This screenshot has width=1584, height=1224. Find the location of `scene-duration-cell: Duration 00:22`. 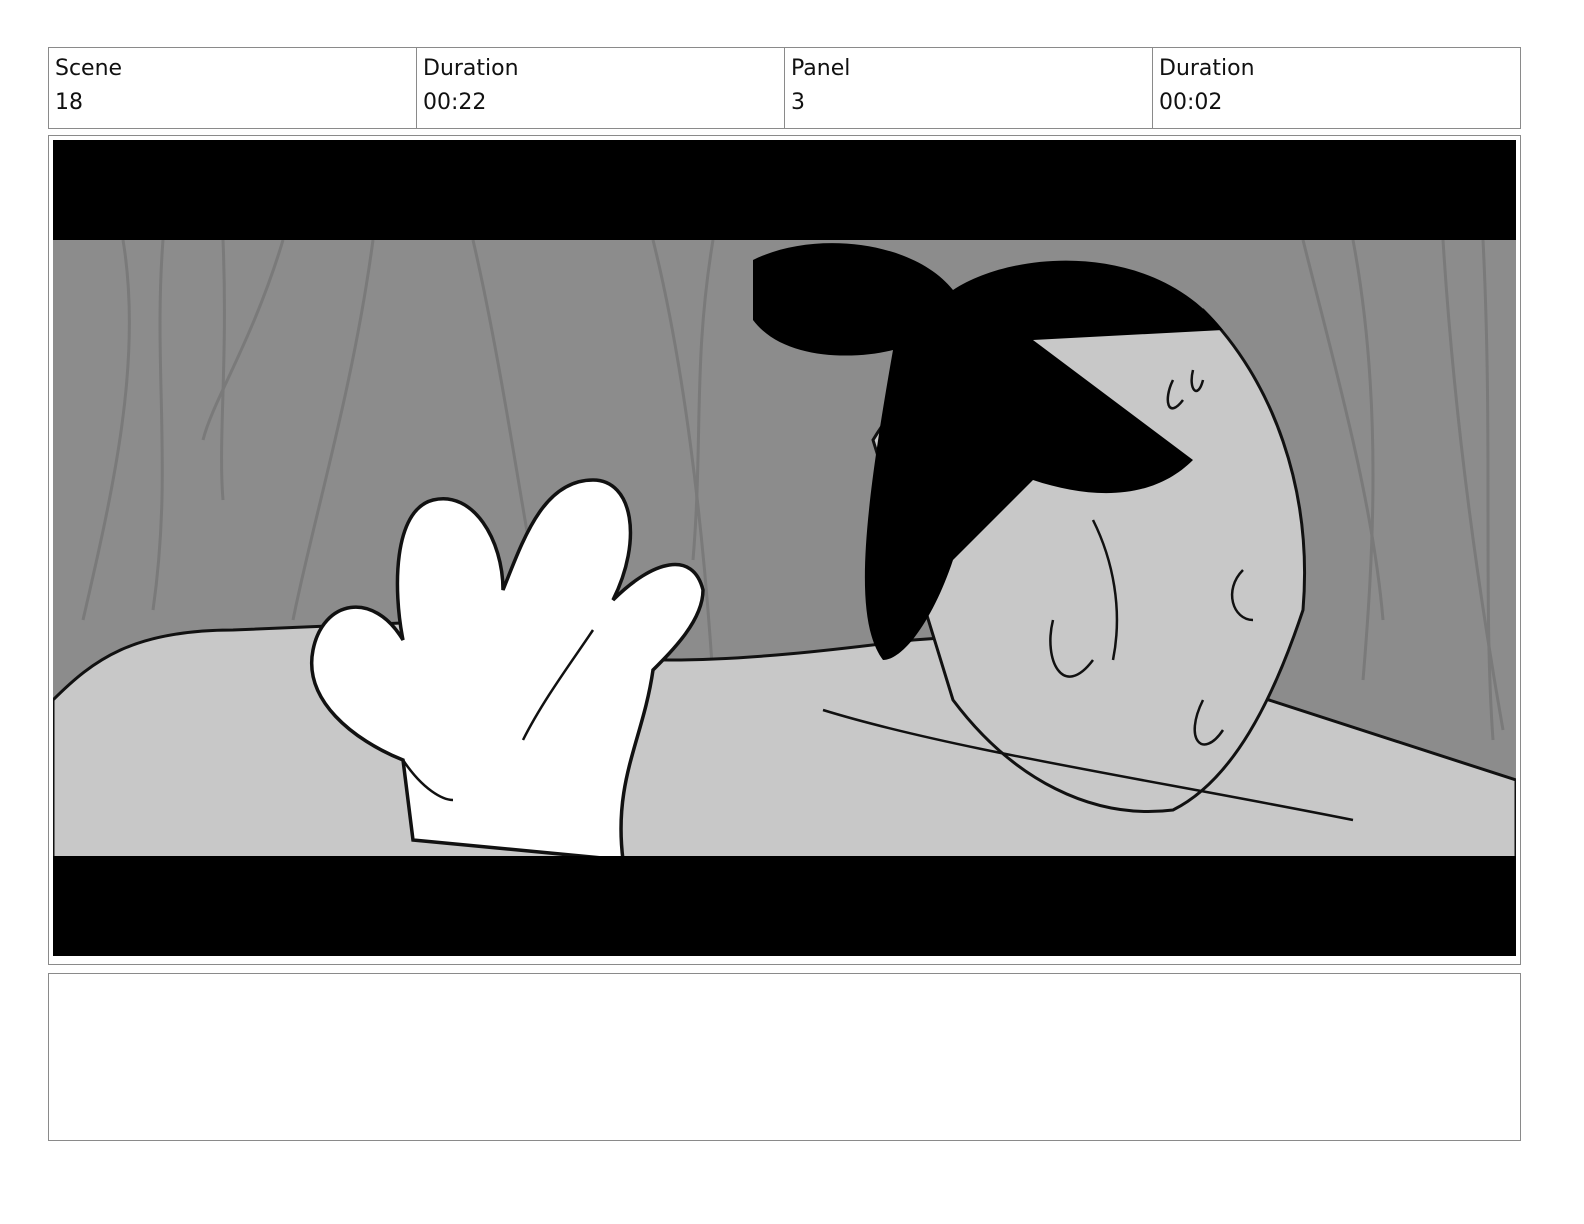

scene-duration-cell: Duration 00:22 is located at coordinates (601, 88).